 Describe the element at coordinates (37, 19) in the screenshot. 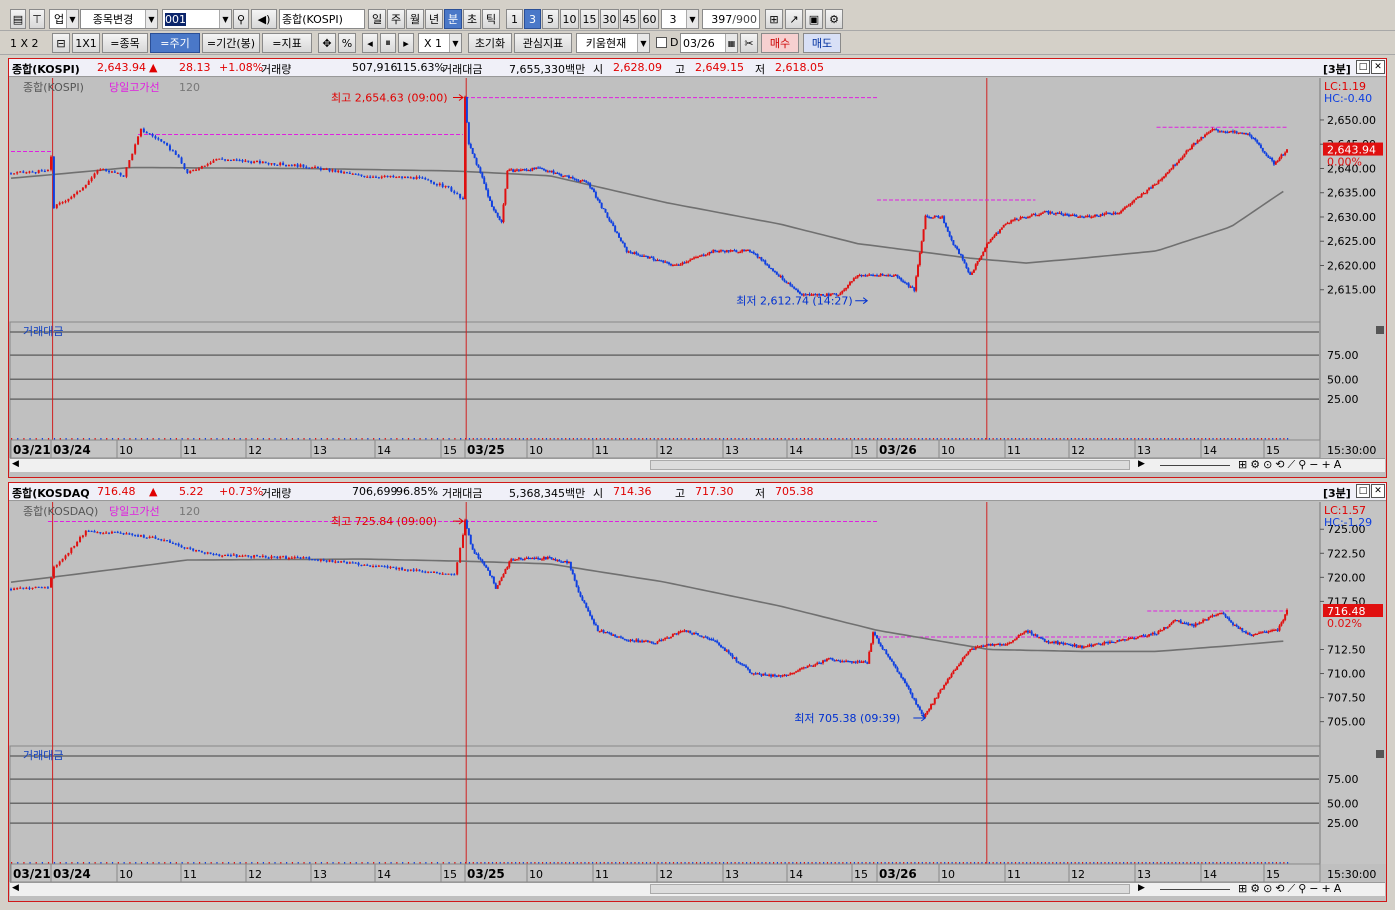

I see `pin-icon: ⊤` at that location.